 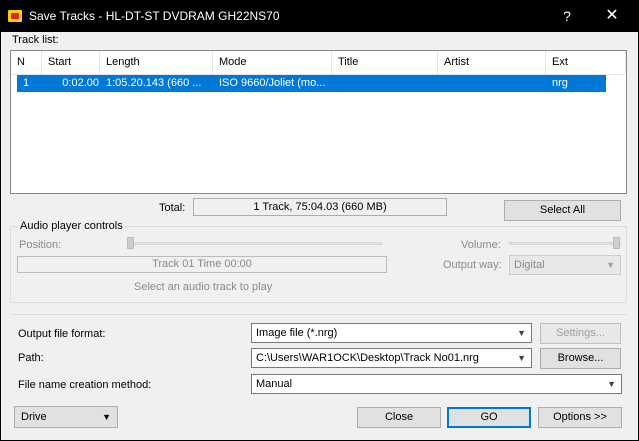 What do you see at coordinates (80, 83) in the screenshot?
I see `cell-start: 0:02.00` at bounding box center [80, 83].